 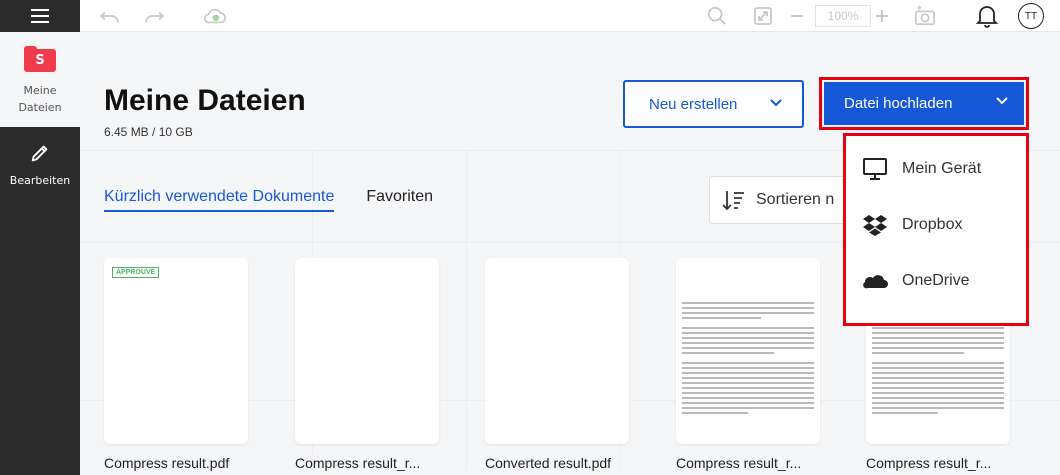 I want to click on folder-icon: S, so click(x=40, y=59).